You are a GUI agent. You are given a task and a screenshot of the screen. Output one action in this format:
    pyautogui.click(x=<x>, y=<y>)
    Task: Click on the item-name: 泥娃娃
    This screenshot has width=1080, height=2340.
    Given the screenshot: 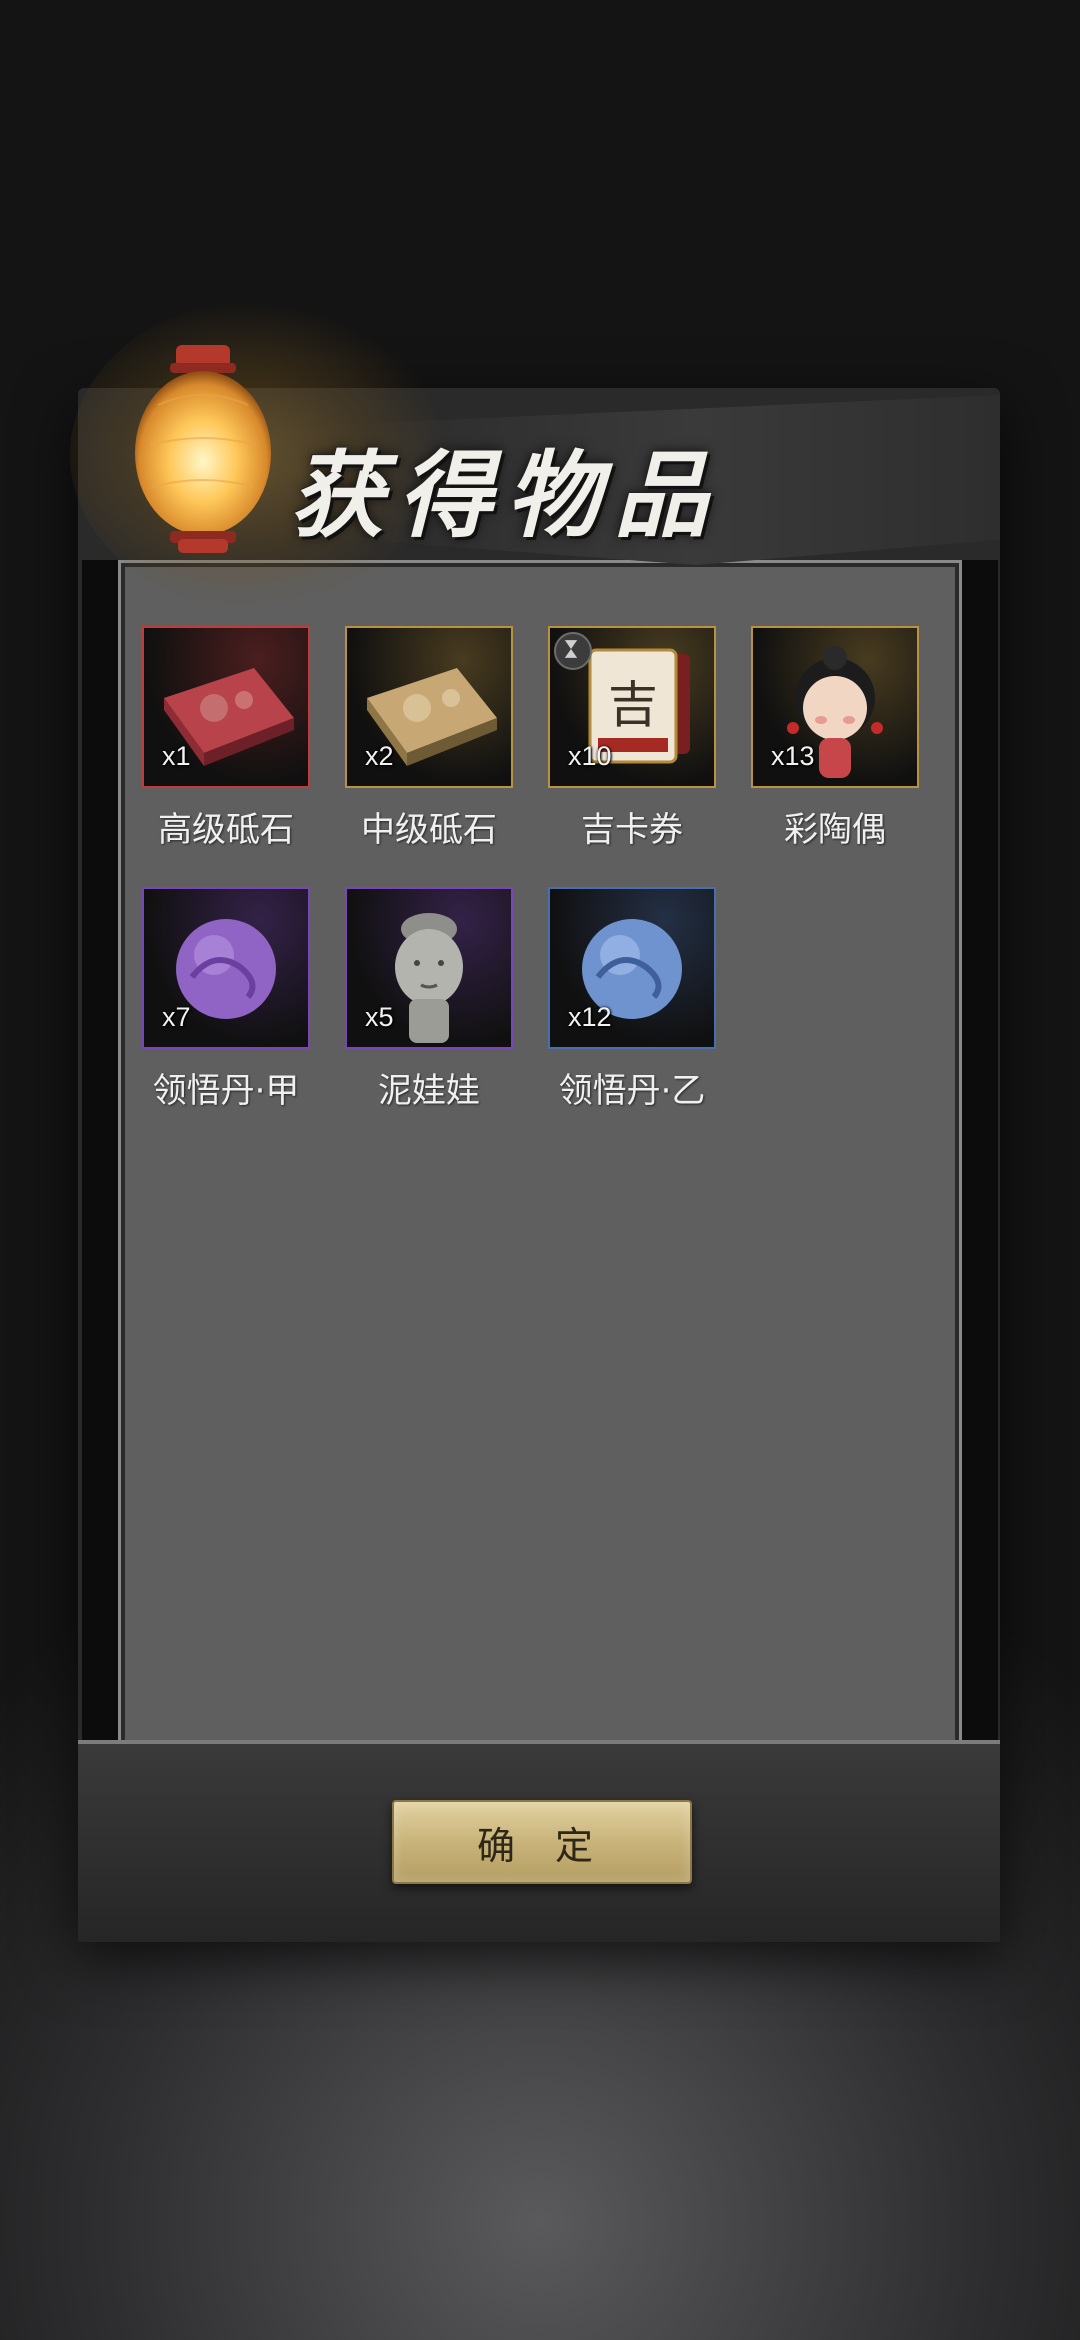 What is the action you would take?
    pyautogui.click(x=429, y=1091)
    